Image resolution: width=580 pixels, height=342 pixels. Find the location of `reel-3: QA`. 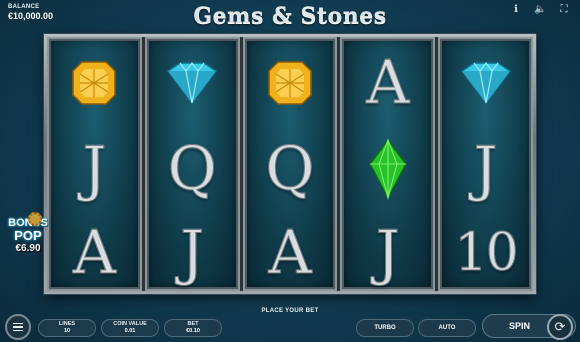

reel-3: QA is located at coordinates (290, 164).